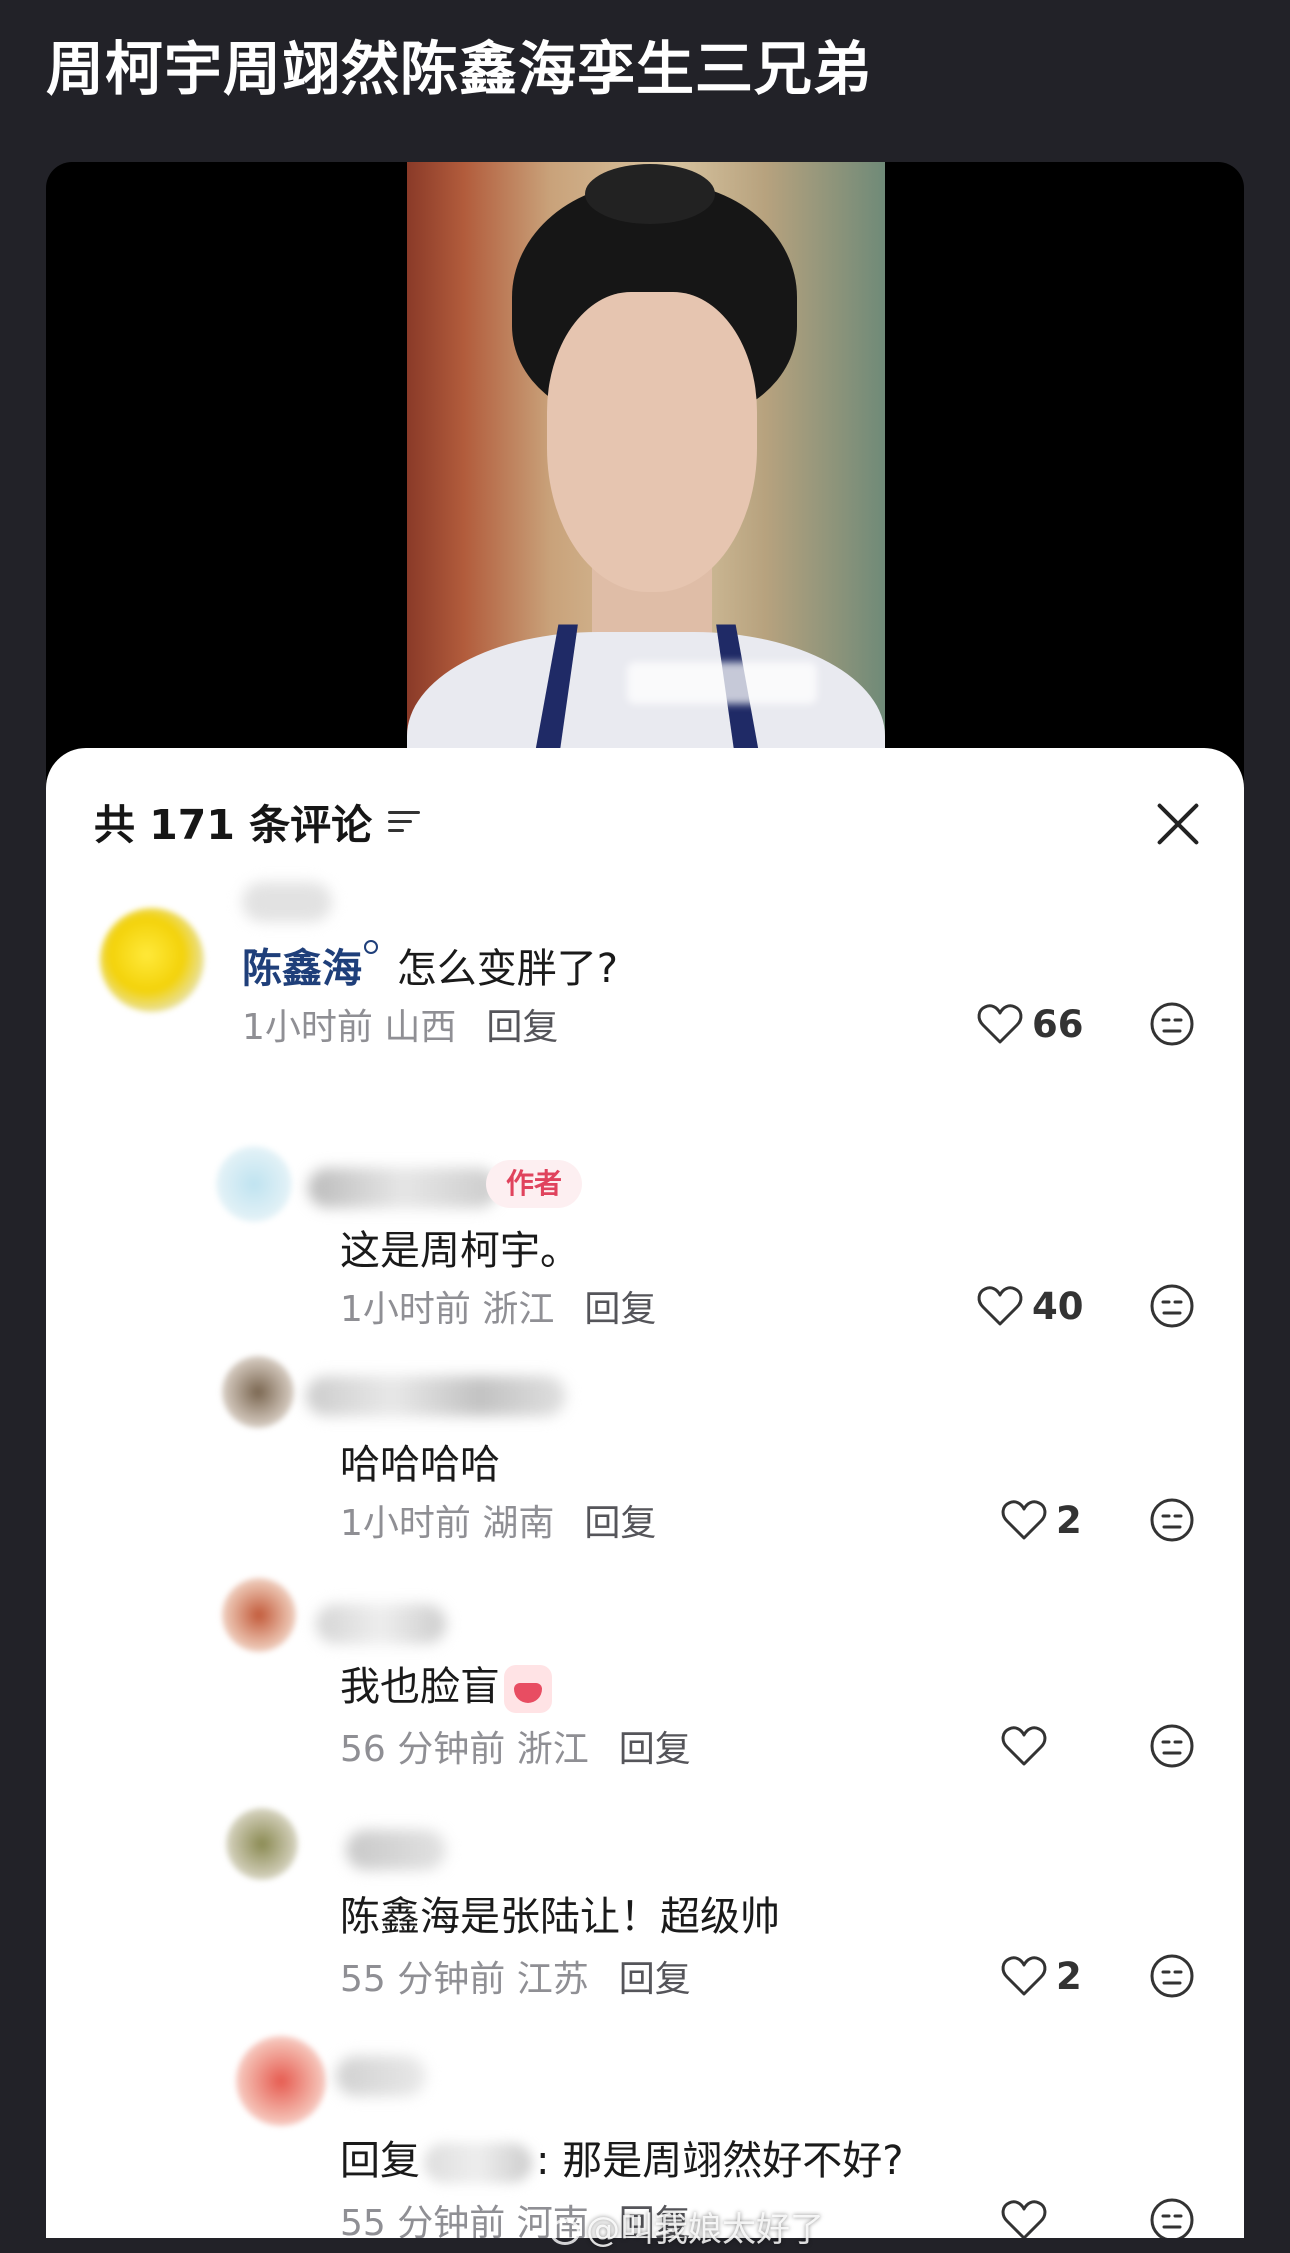 The width and height of the screenshot is (1290, 2253). What do you see at coordinates (460, 1251) in the screenshot?
I see `comment-text: 这是周柯宇。` at bounding box center [460, 1251].